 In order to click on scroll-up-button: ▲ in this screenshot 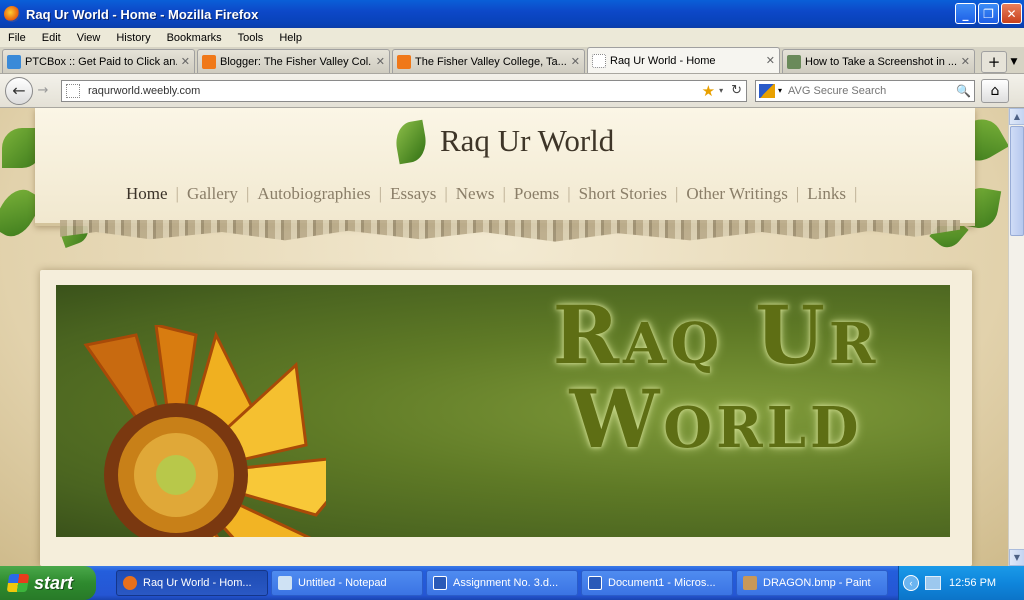, I will do `click(1016, 116)`.